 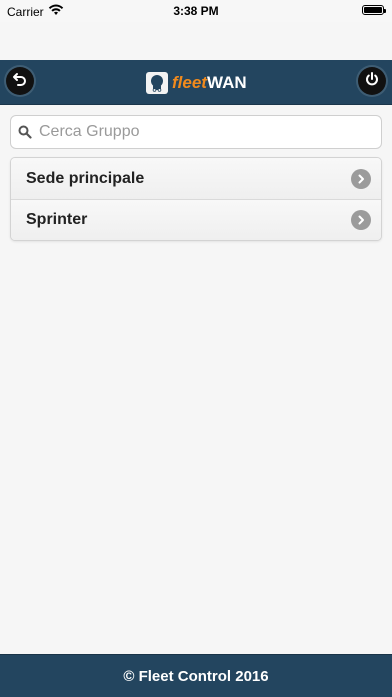 I want to click on group-list: Sede principale Sprinter, so click(x=196, y=199).